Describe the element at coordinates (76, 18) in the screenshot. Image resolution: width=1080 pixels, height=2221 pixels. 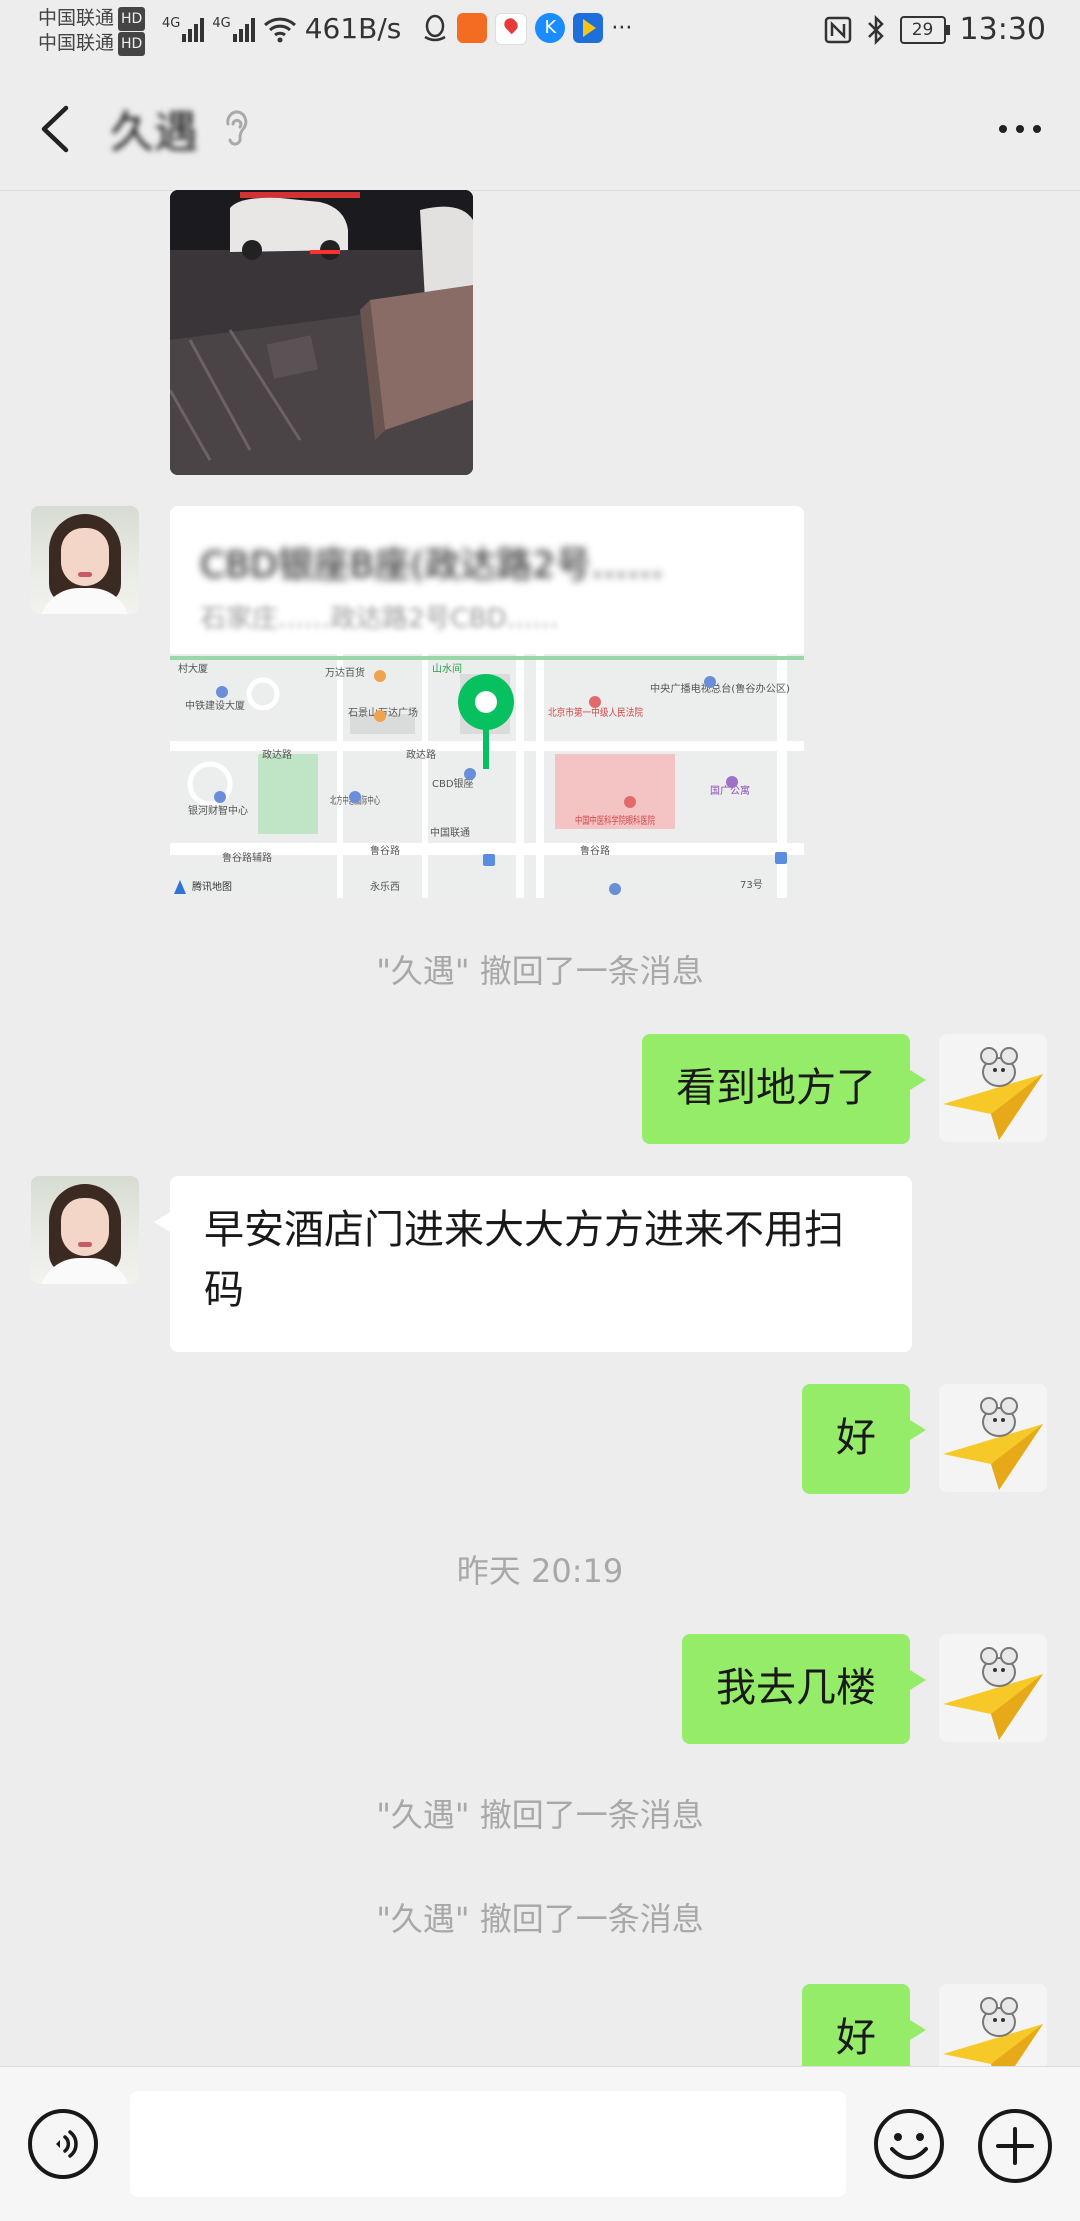
I see `carrier-1: 中国联通` at that location.